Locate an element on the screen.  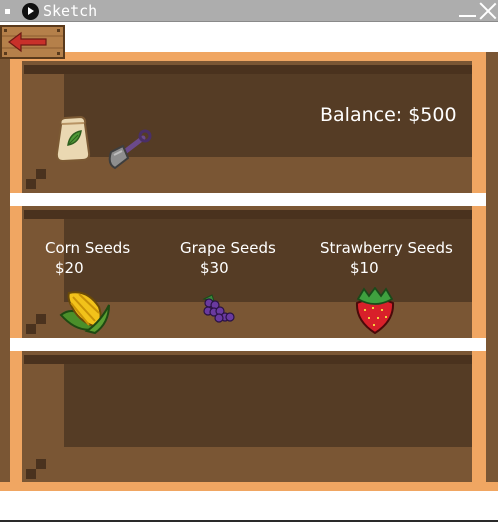
window-title: Sketch is located at coordinates (70, 11).